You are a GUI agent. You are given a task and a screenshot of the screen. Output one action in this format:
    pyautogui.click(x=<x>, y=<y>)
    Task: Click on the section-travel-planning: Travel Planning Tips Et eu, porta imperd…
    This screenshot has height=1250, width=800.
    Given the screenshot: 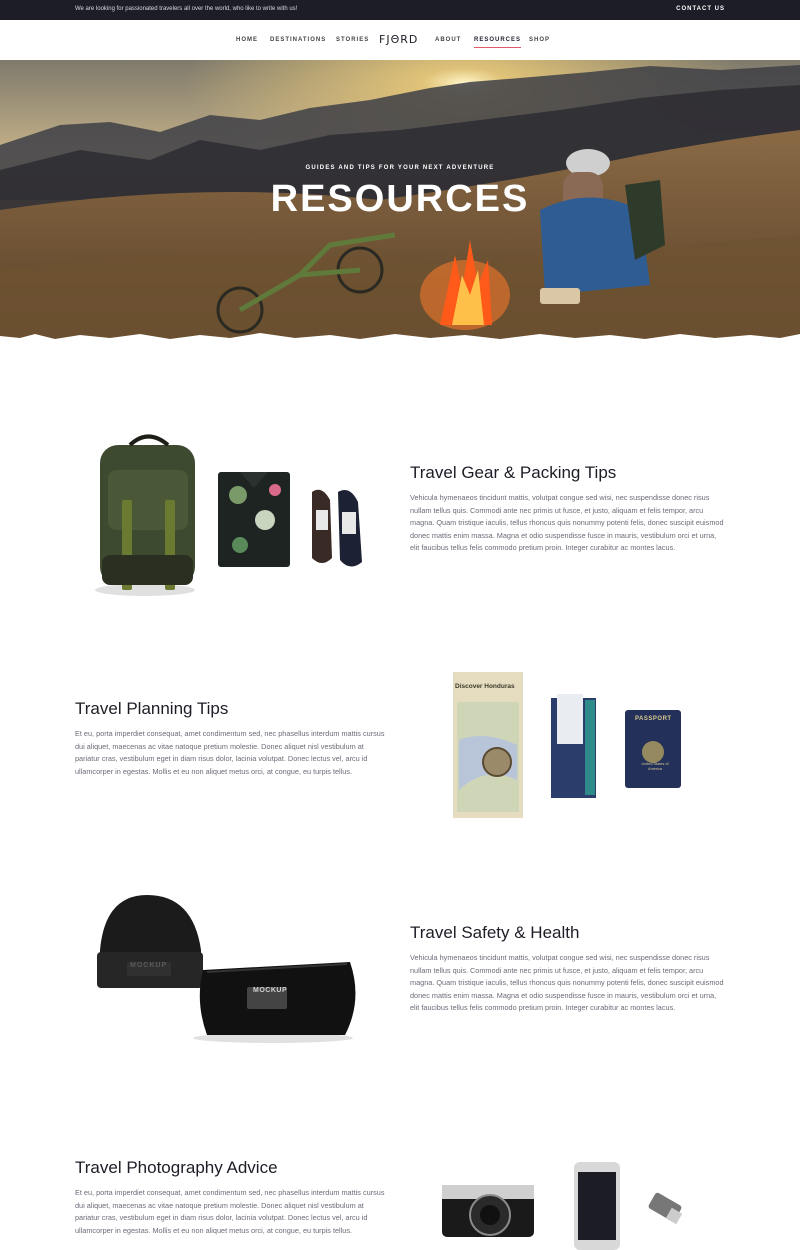 What is the action you would take?
    pyautogui.click(x=400, y=745)
    